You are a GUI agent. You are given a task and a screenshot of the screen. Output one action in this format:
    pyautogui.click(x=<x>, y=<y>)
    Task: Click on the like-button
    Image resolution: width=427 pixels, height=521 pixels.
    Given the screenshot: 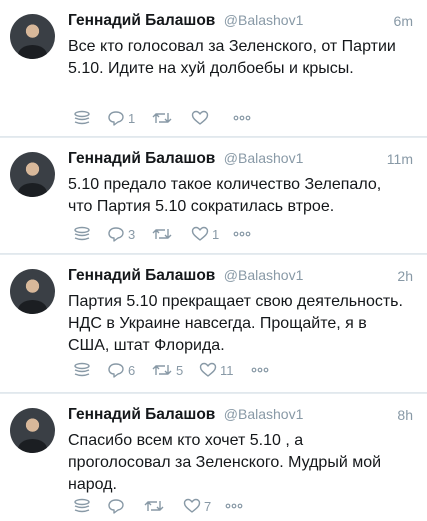 What is the action you would take?
    pyautogui.click(x=201, y=118)
    